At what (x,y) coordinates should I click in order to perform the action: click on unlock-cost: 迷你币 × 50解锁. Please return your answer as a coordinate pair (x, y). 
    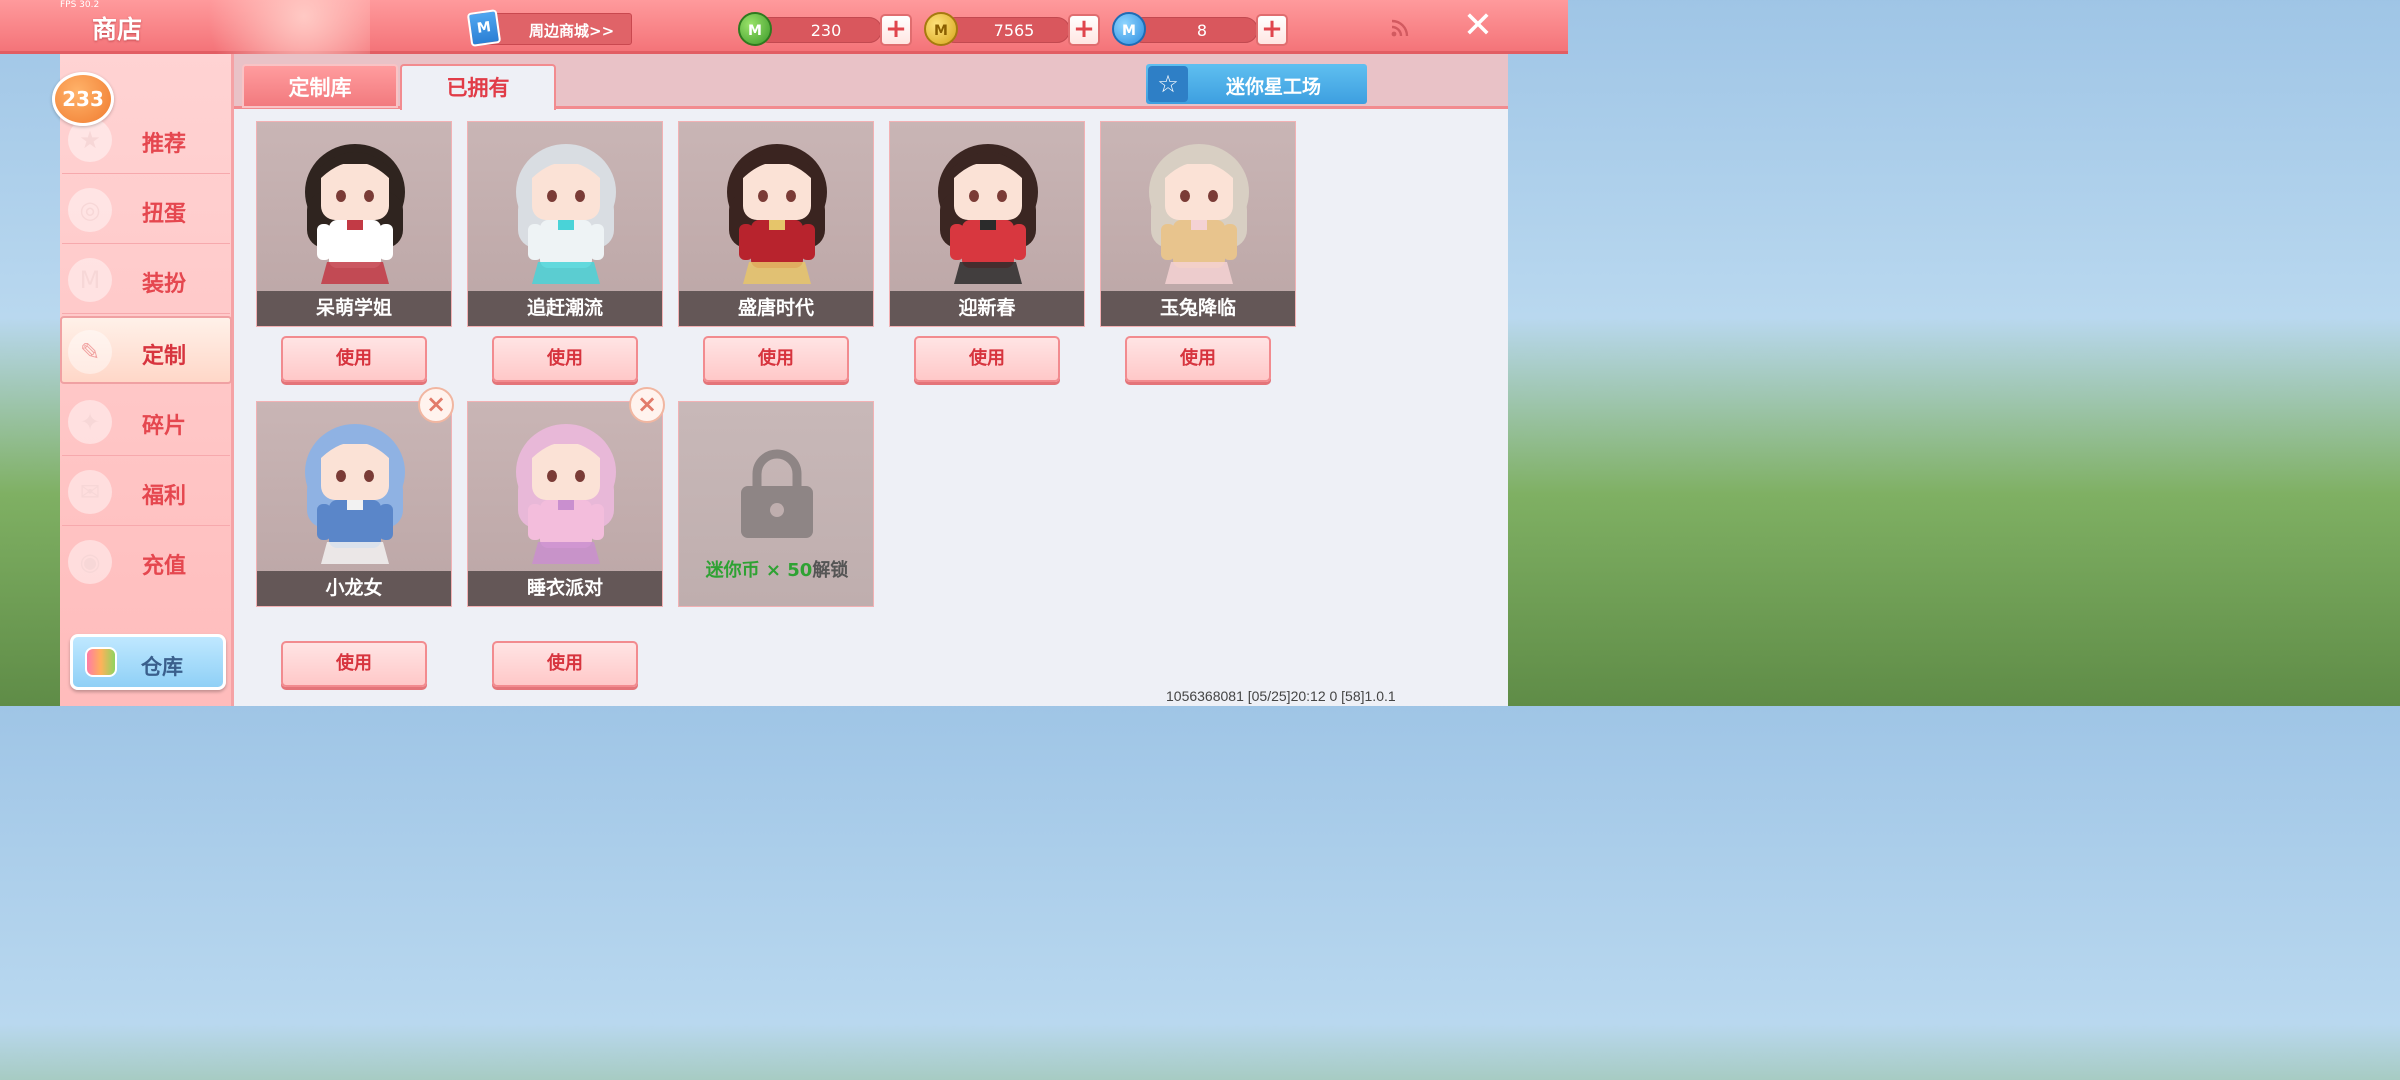
    Looking at the image, I should click on (777, 569).